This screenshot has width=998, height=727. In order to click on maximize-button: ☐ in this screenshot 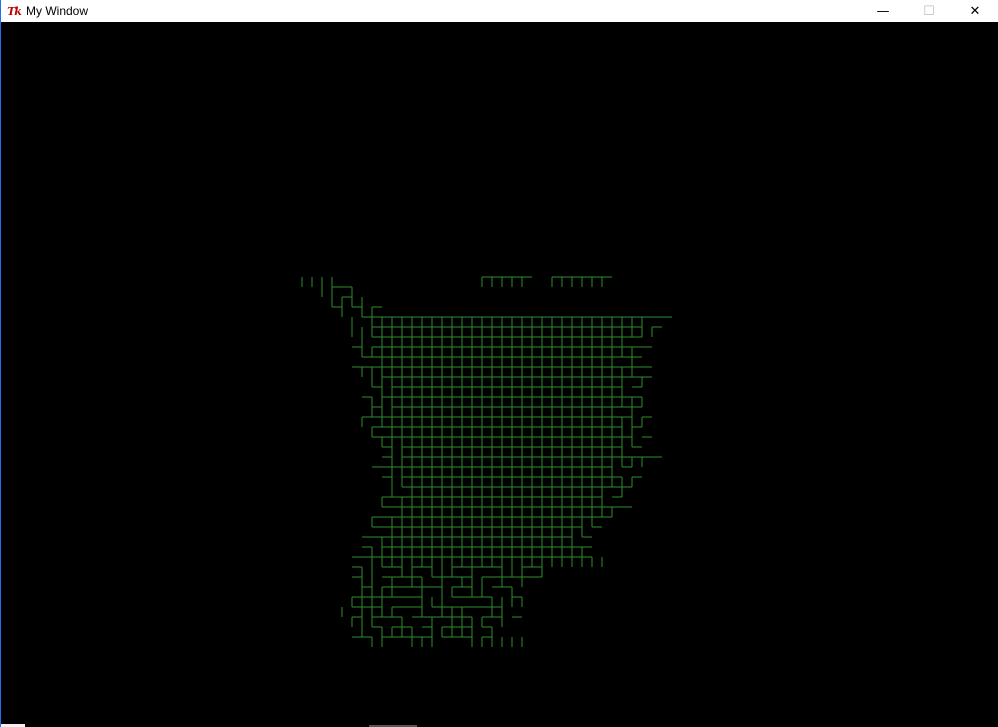, I will do `click(929, 11)`.